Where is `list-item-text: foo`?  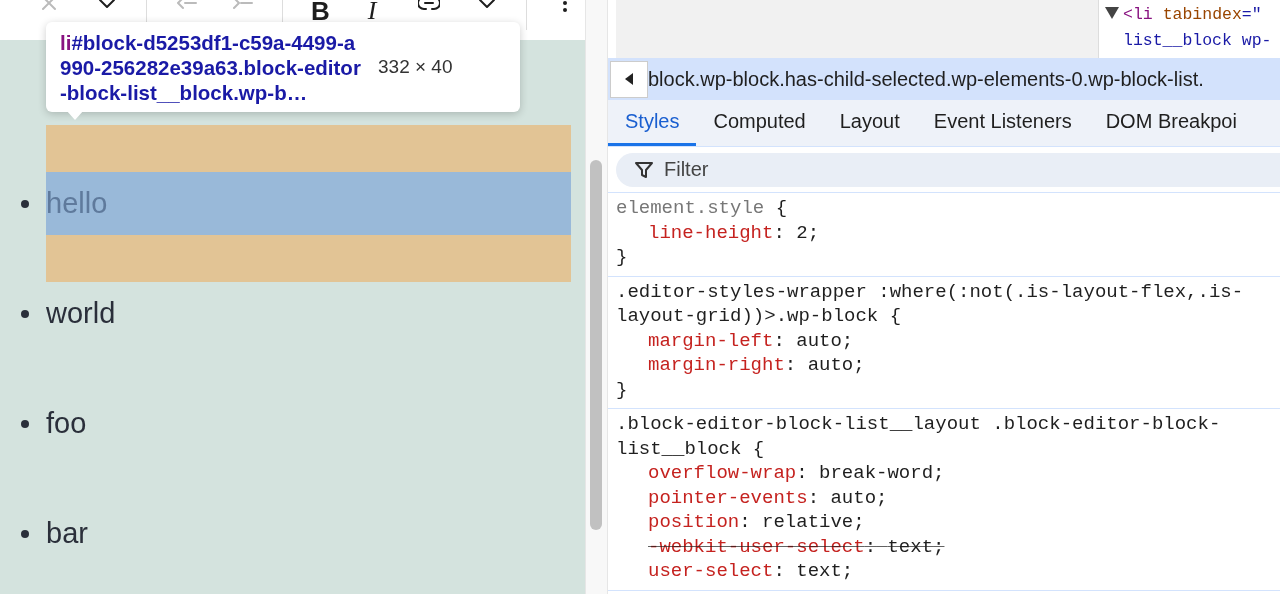 list-item-text: foo is located at coordinates (66, 423).